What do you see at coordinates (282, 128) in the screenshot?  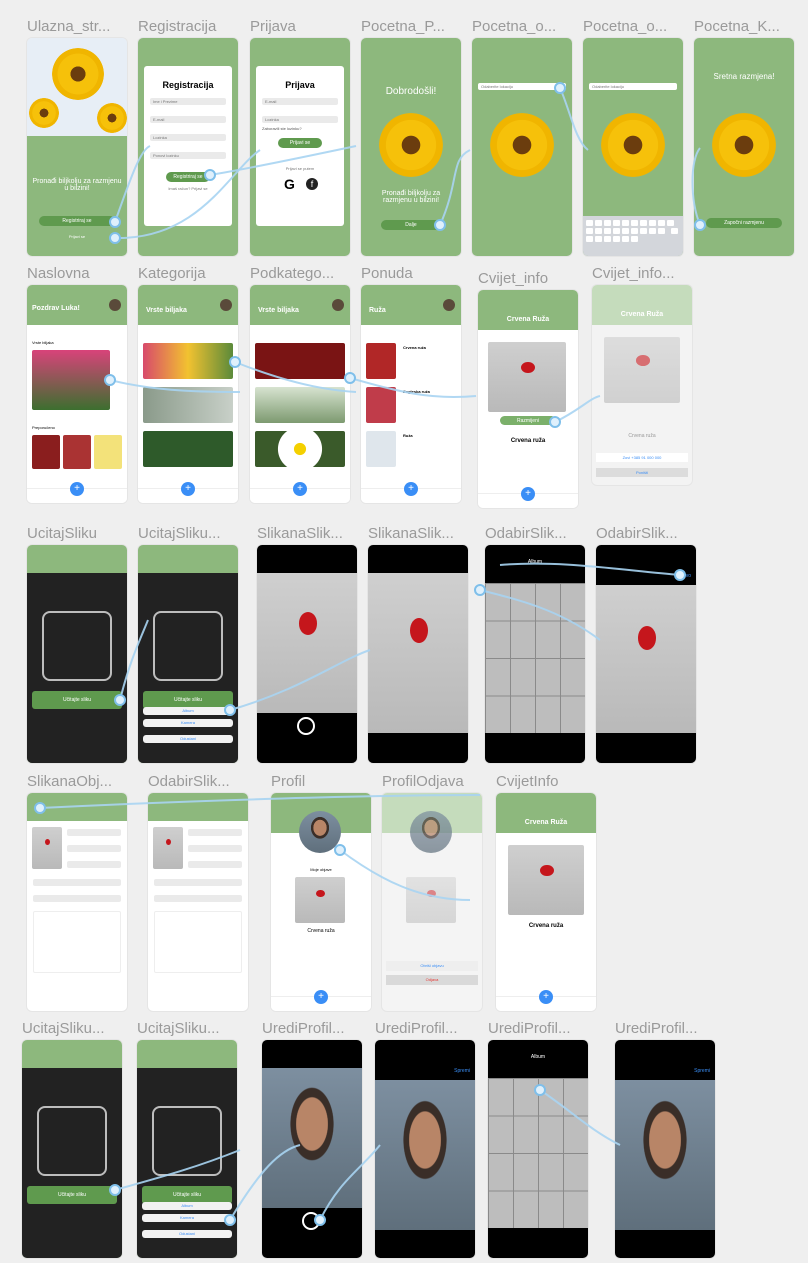 I see `forgot-password-link: Zaboravili ste lozinku?` at bounding box center [282, 128].